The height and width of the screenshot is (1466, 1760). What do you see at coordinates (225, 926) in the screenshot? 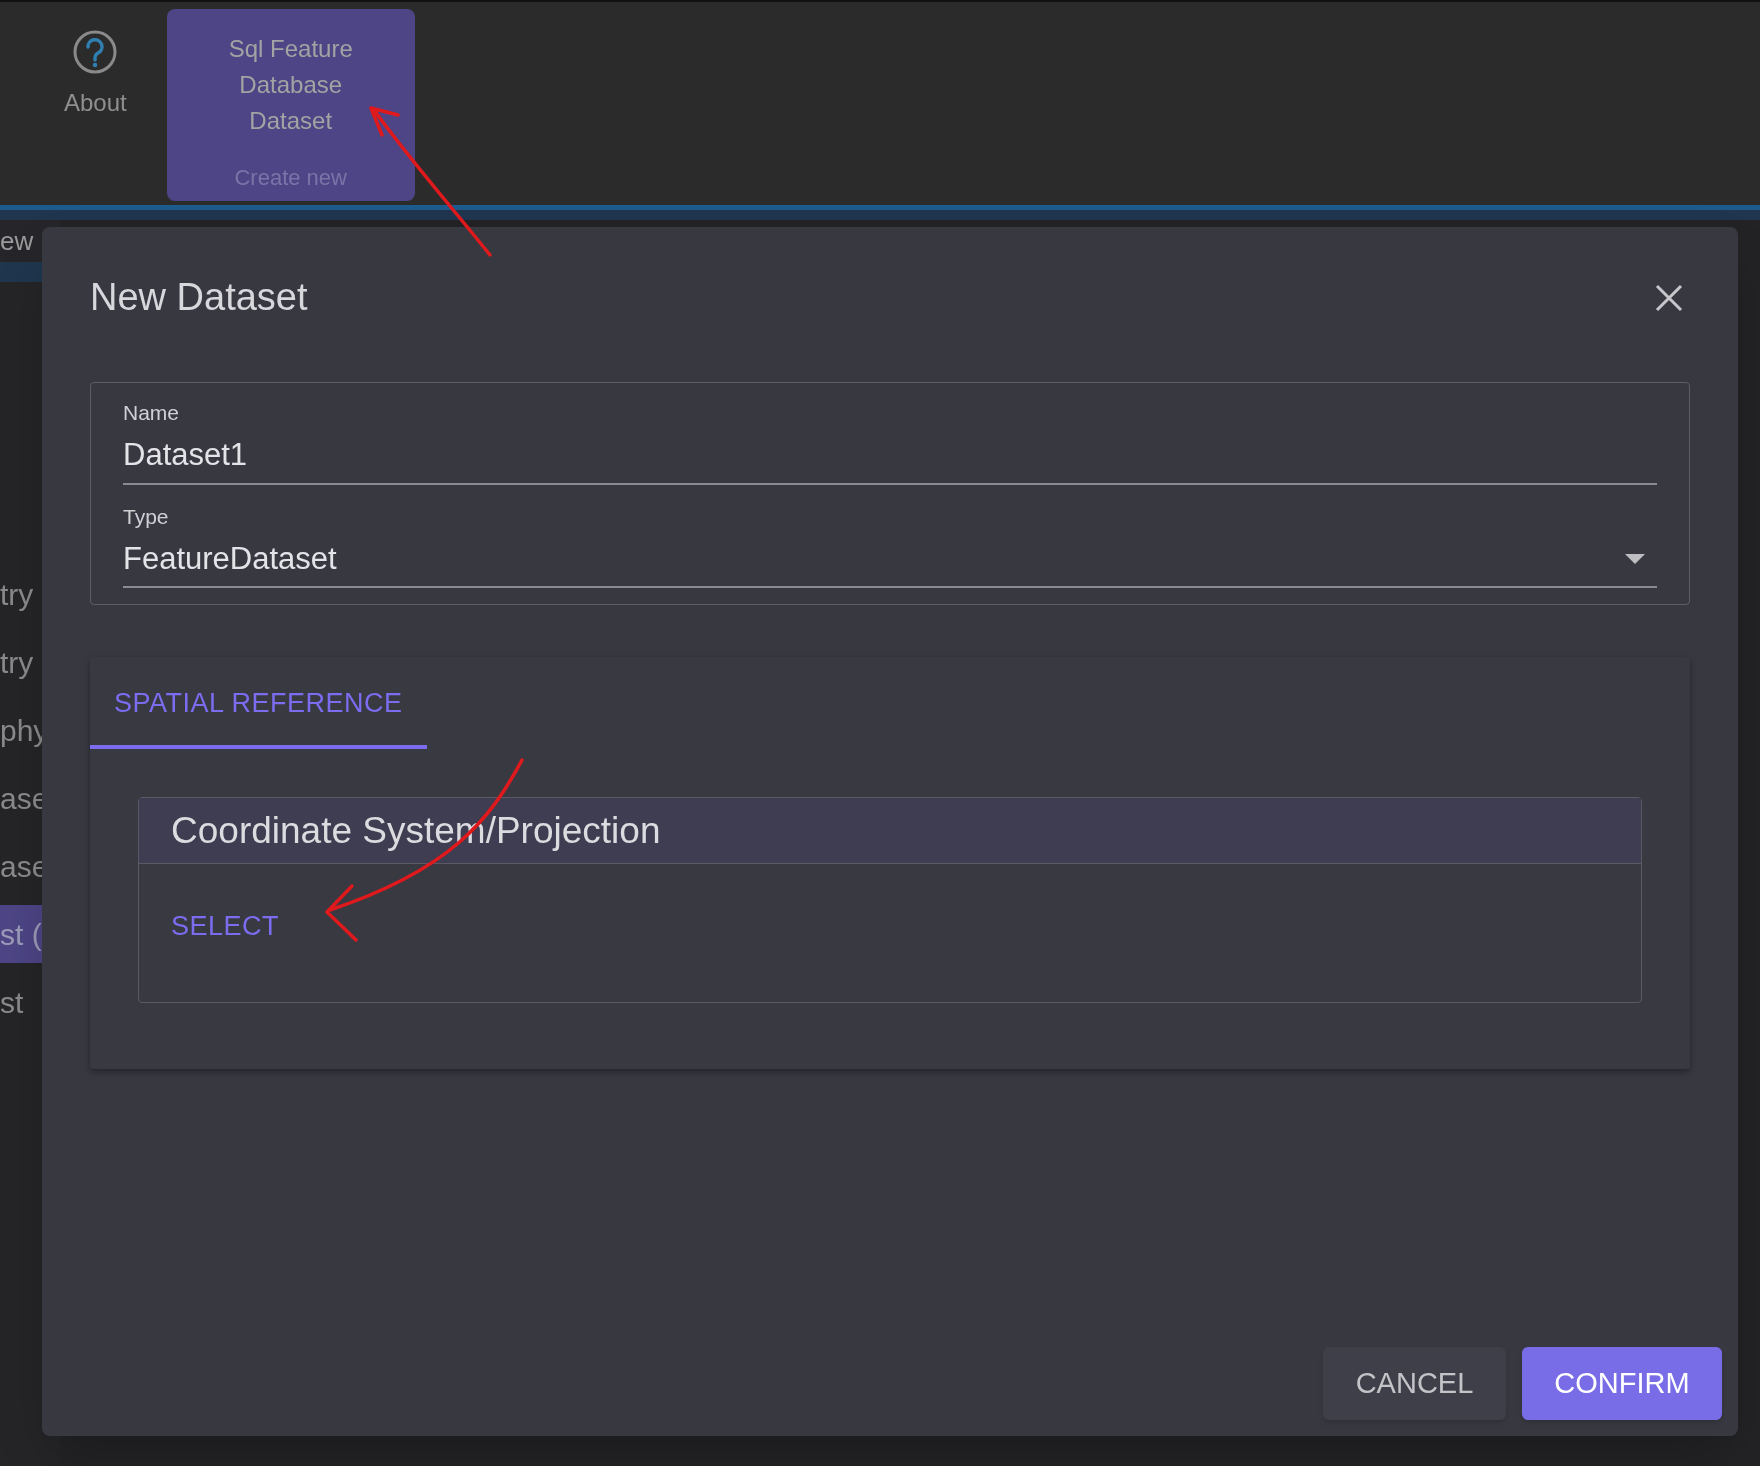
I see `select-link: SELECT` at bounding box center [225, 926].